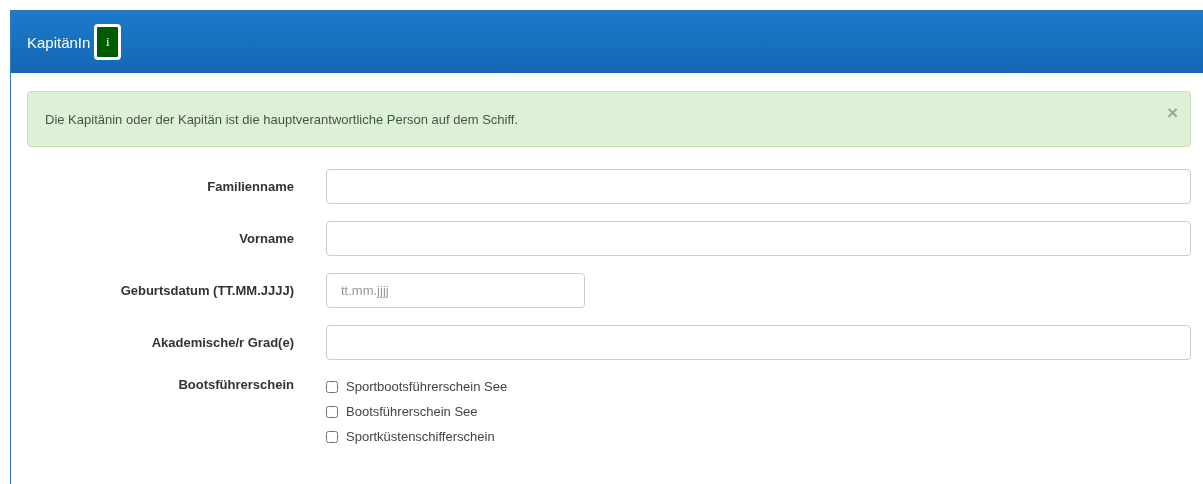  Describe the element at coordinates (455, 290) in the screenshot. I see `date-field: tt.mm.jjjj` at that location.